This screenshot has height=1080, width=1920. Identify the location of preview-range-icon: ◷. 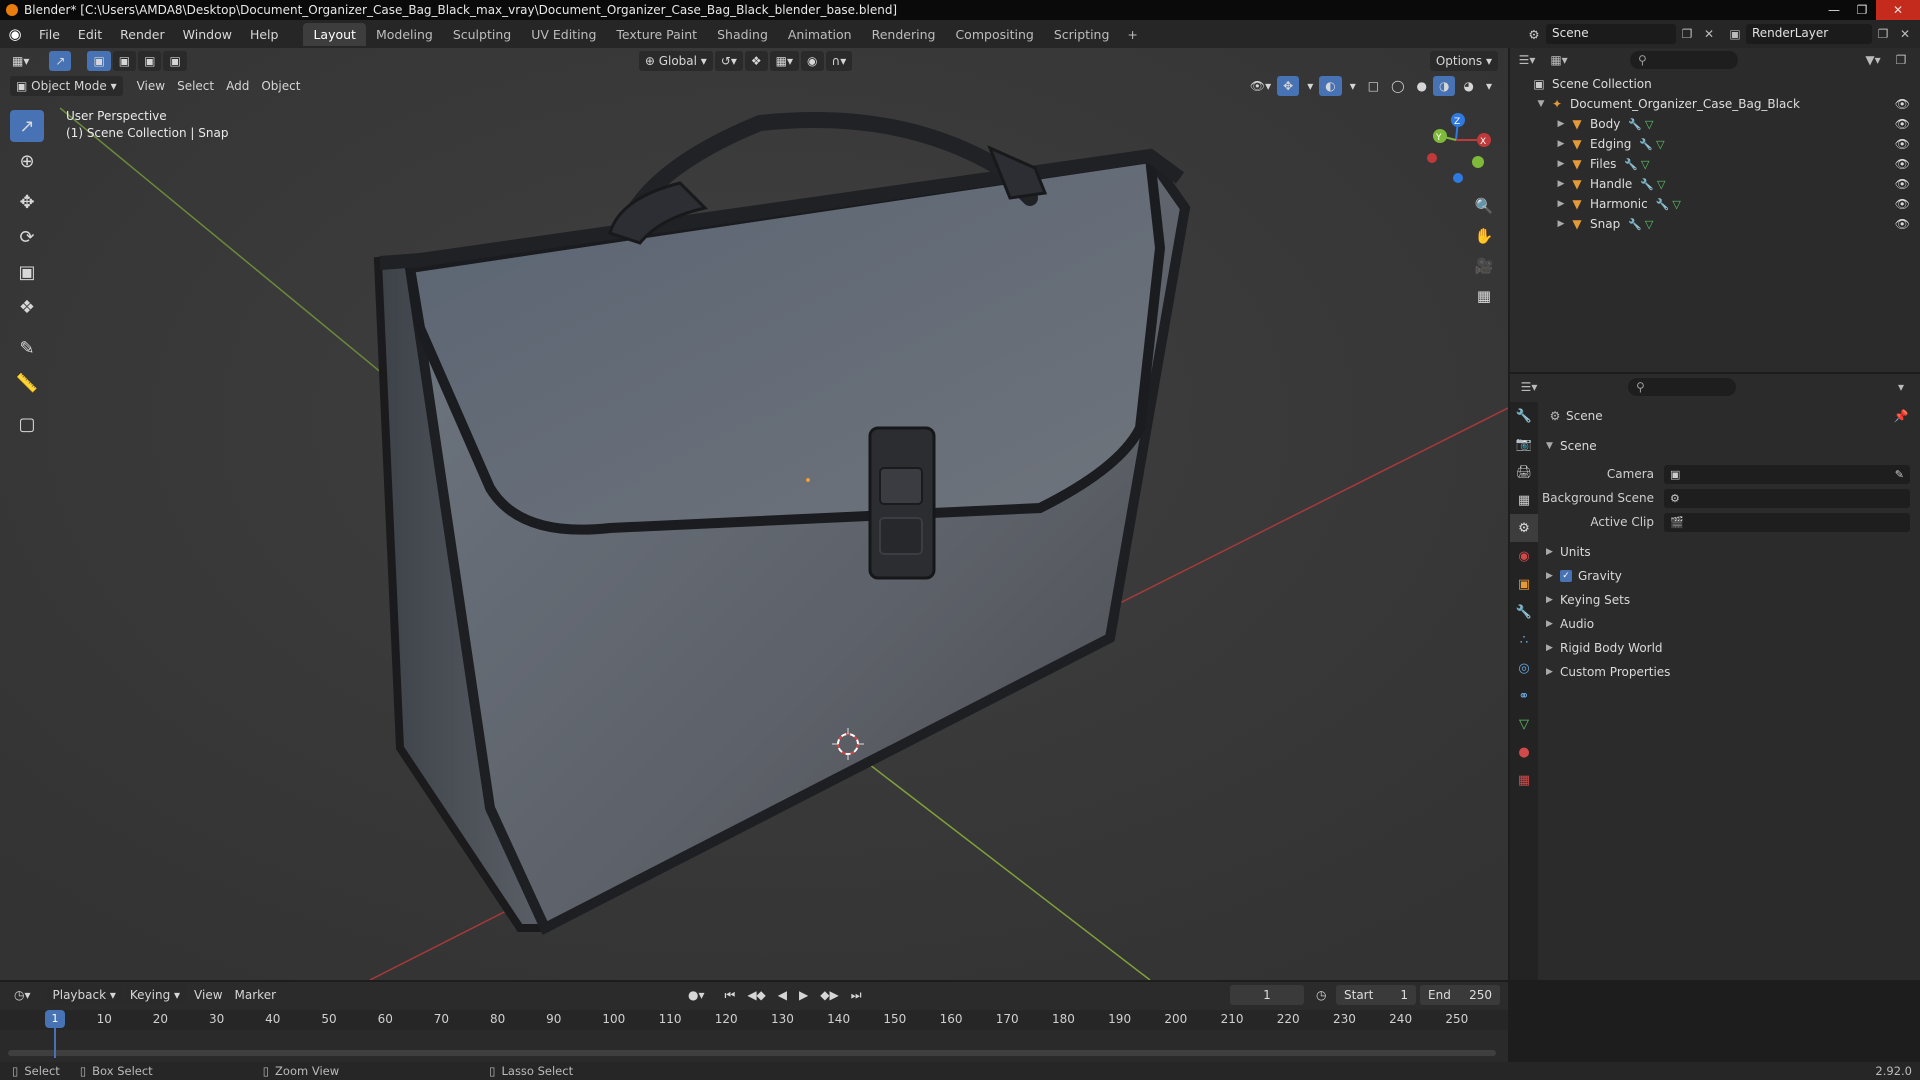
(1321, 995).